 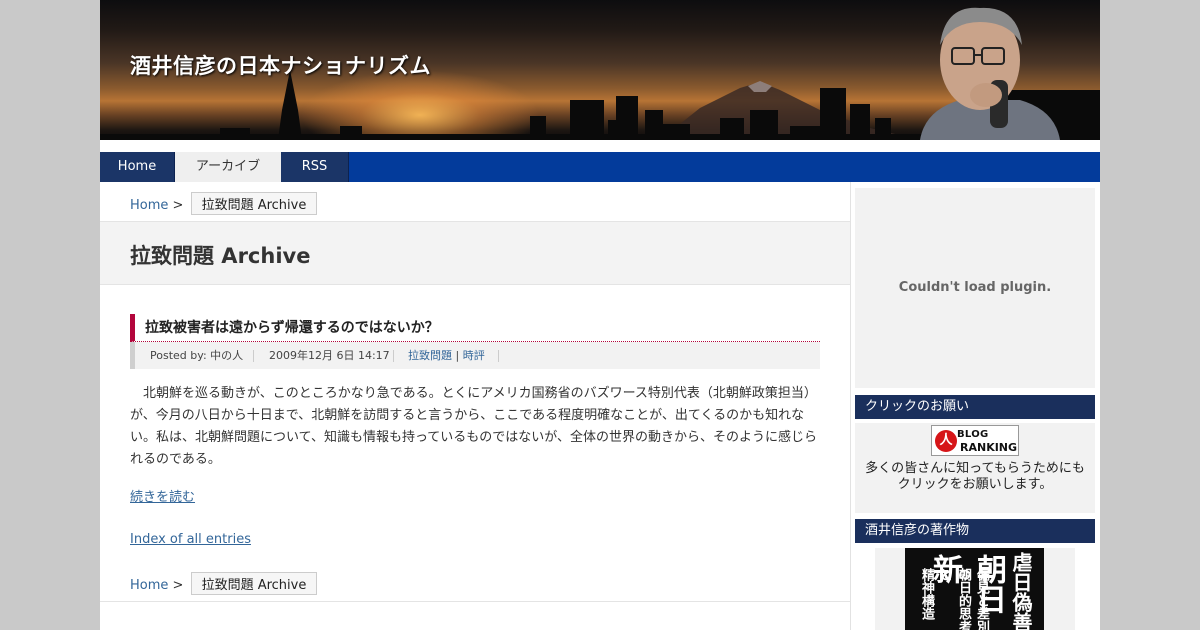 I want to click on breadcrumb: Home > 拉致問題 Archive, so click(x=224, y=203).